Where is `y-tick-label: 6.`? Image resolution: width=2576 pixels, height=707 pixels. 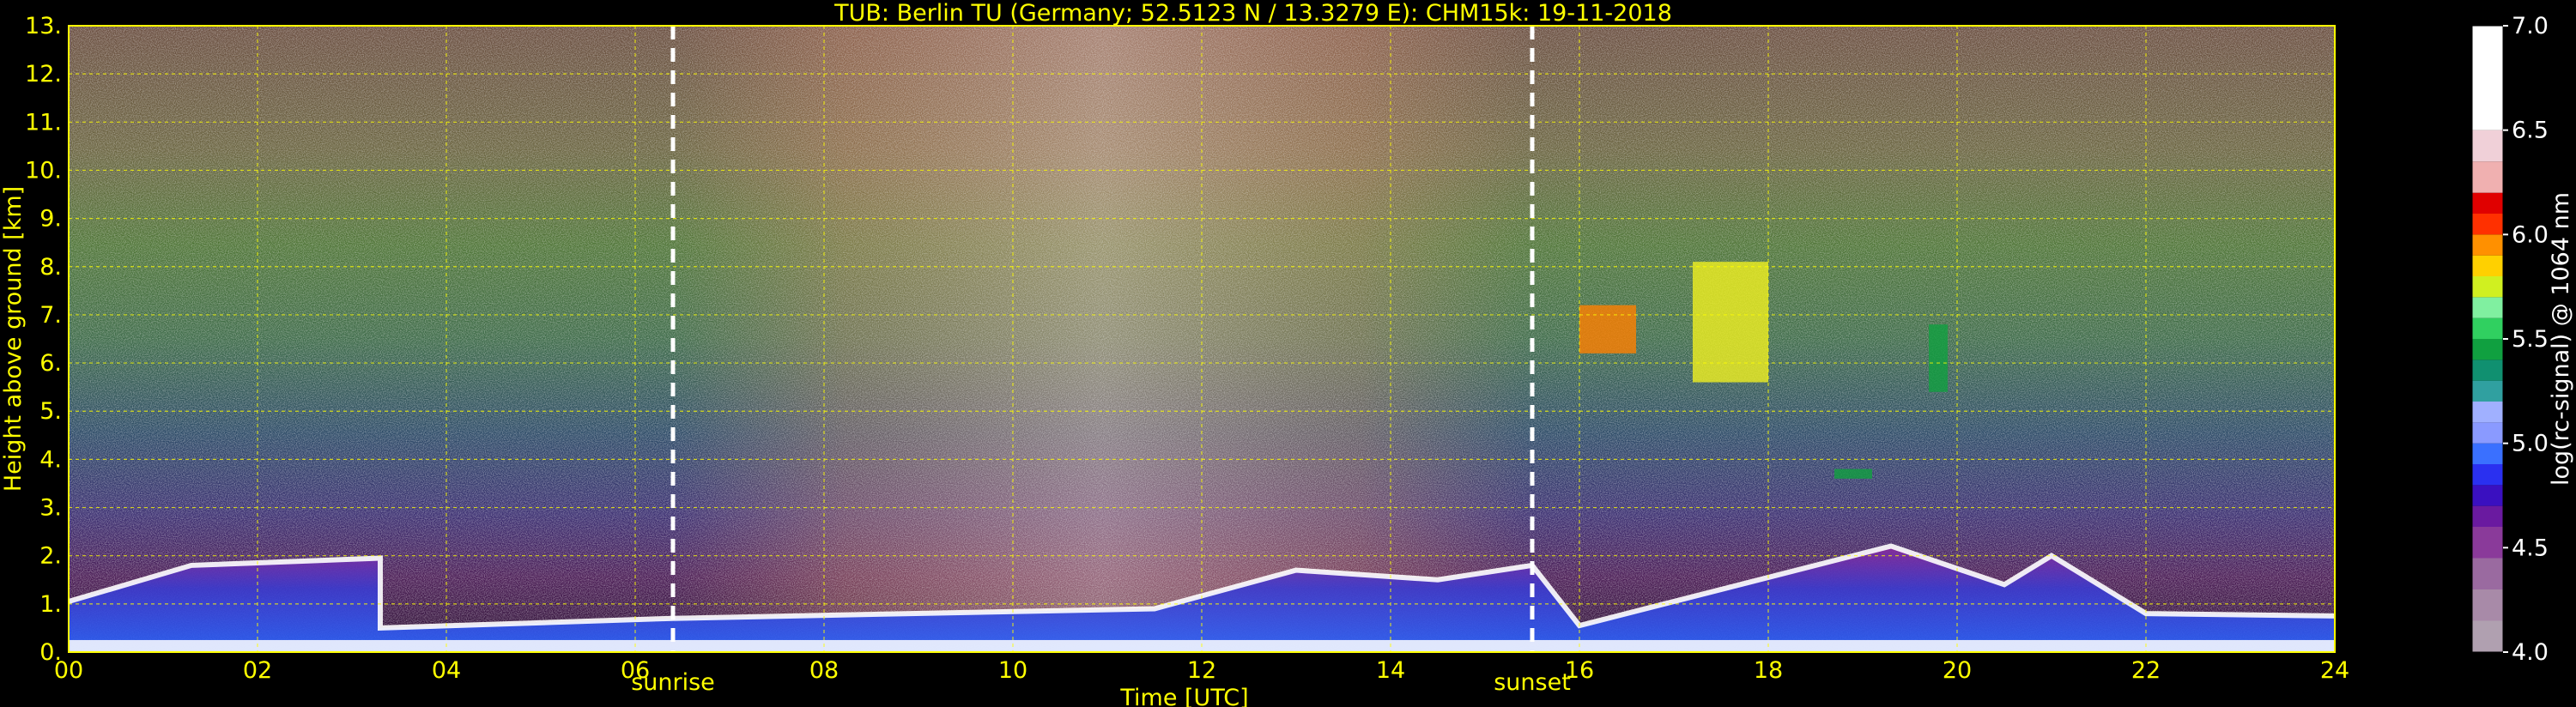
y-tick-label: 6. is located at coordinates (50, 363).